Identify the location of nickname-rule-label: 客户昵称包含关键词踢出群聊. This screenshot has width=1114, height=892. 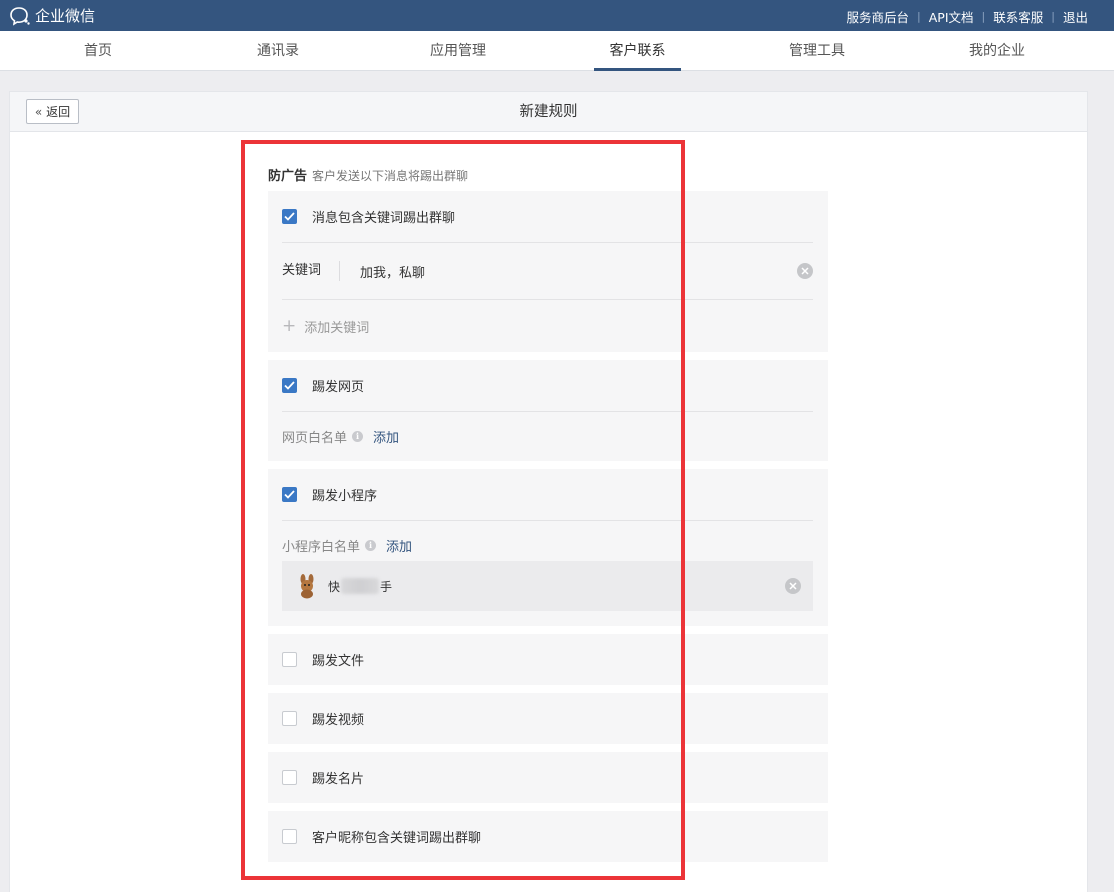
(397, 838).